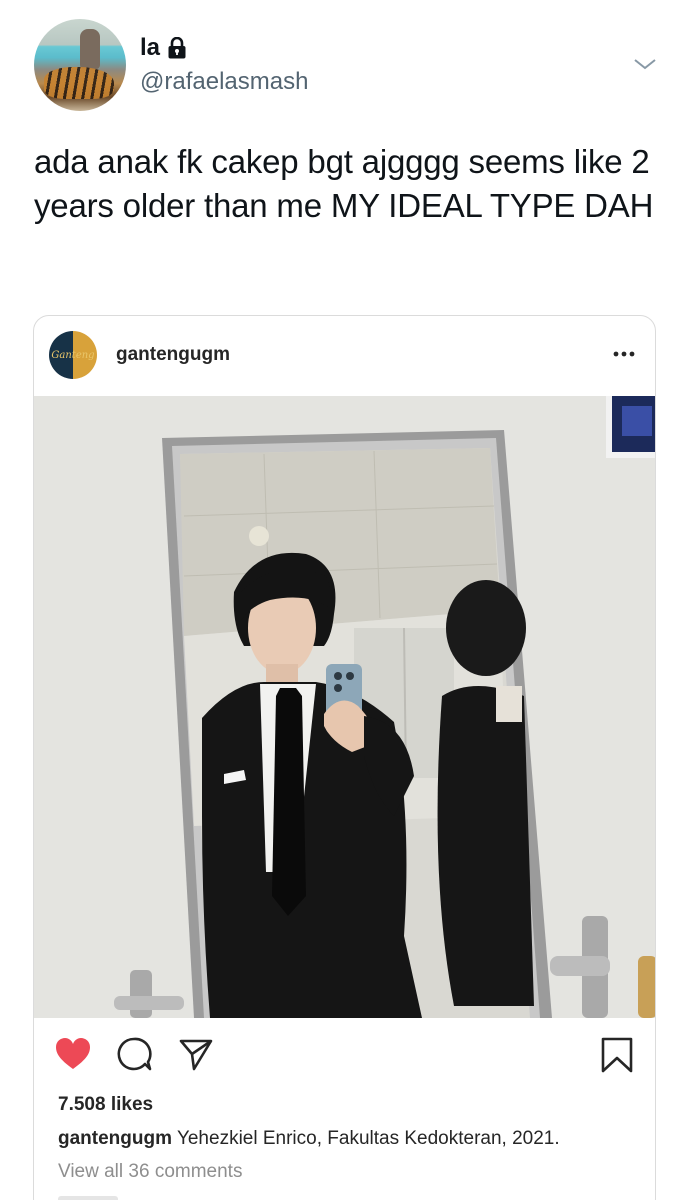 Image resolution: width=689 pixels, height=1200 pixels. Describe the element at coordinates (134, 1054) in the screenshot. I see `comment-icon` at that location.